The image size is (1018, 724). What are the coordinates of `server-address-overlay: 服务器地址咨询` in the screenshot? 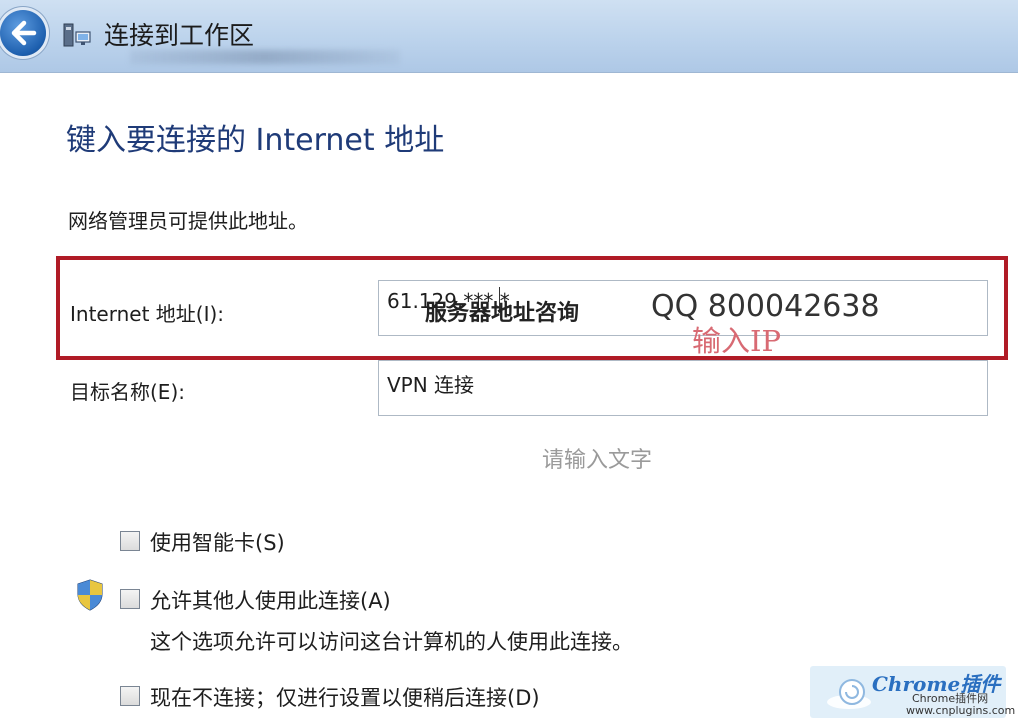 It's located at (502, 313).